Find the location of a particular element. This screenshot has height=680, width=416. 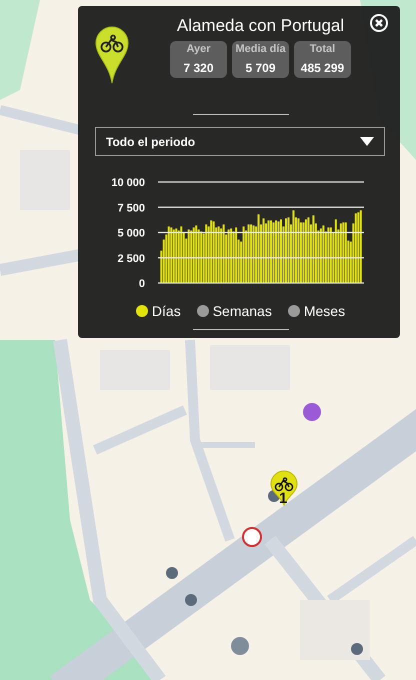

stat-label: Ayer is located at coordinates (198, 49).